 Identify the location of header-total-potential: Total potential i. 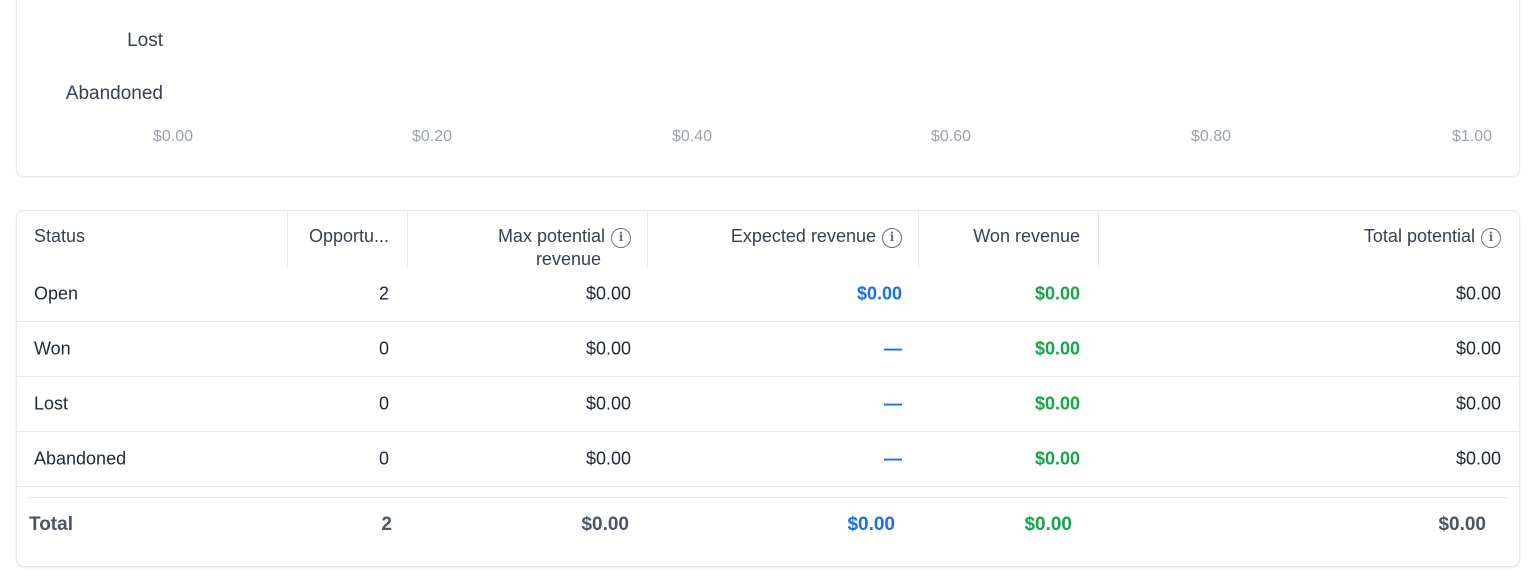
(1432, 236).